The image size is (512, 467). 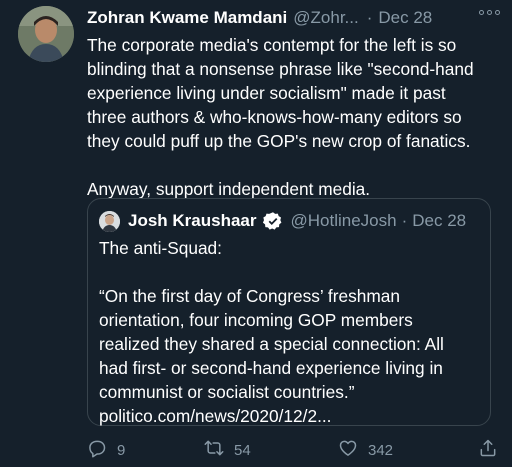 I want to click on share-icon, so click(x=488, y=450).